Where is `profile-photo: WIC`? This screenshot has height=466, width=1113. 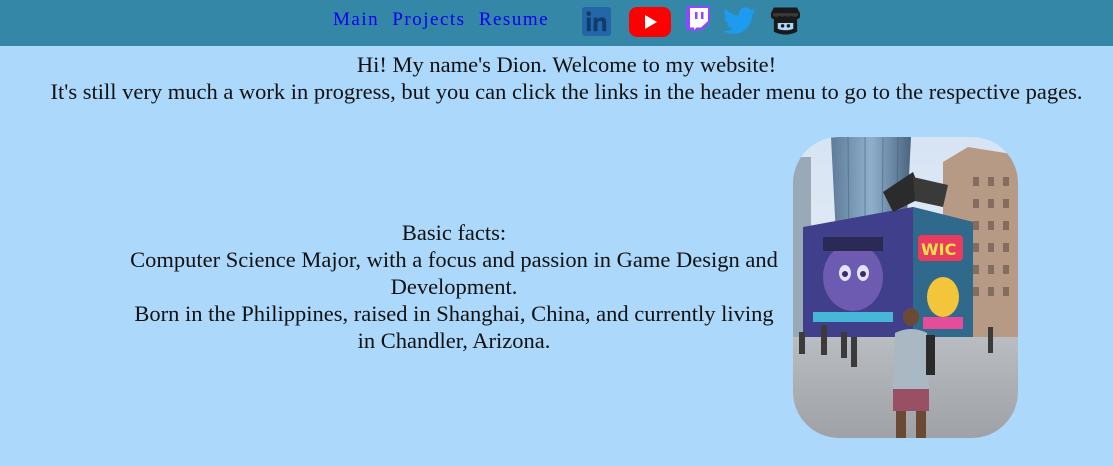
profile-photo: WIC is located at coordinates (905, 287).